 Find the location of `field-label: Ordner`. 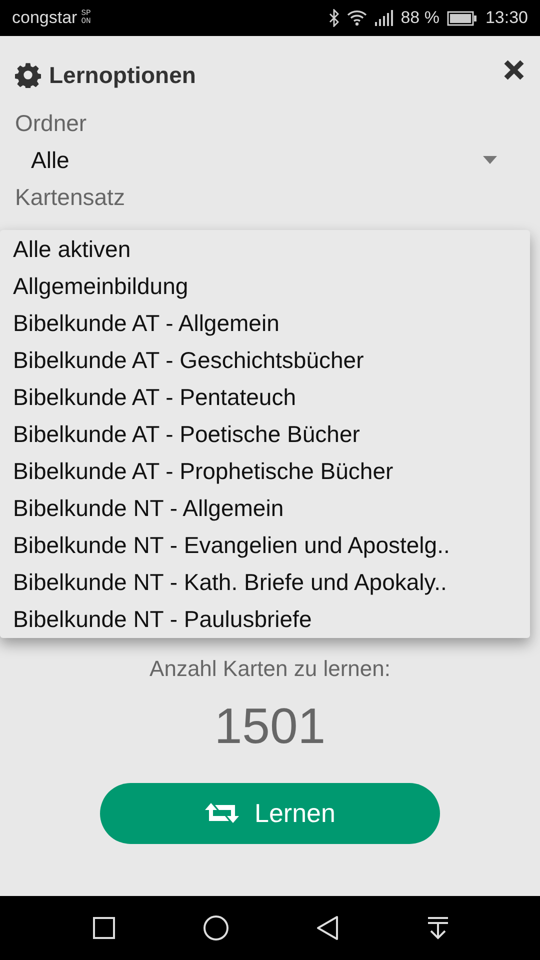

field-label: Ordner is located at coordinates (51, 123).